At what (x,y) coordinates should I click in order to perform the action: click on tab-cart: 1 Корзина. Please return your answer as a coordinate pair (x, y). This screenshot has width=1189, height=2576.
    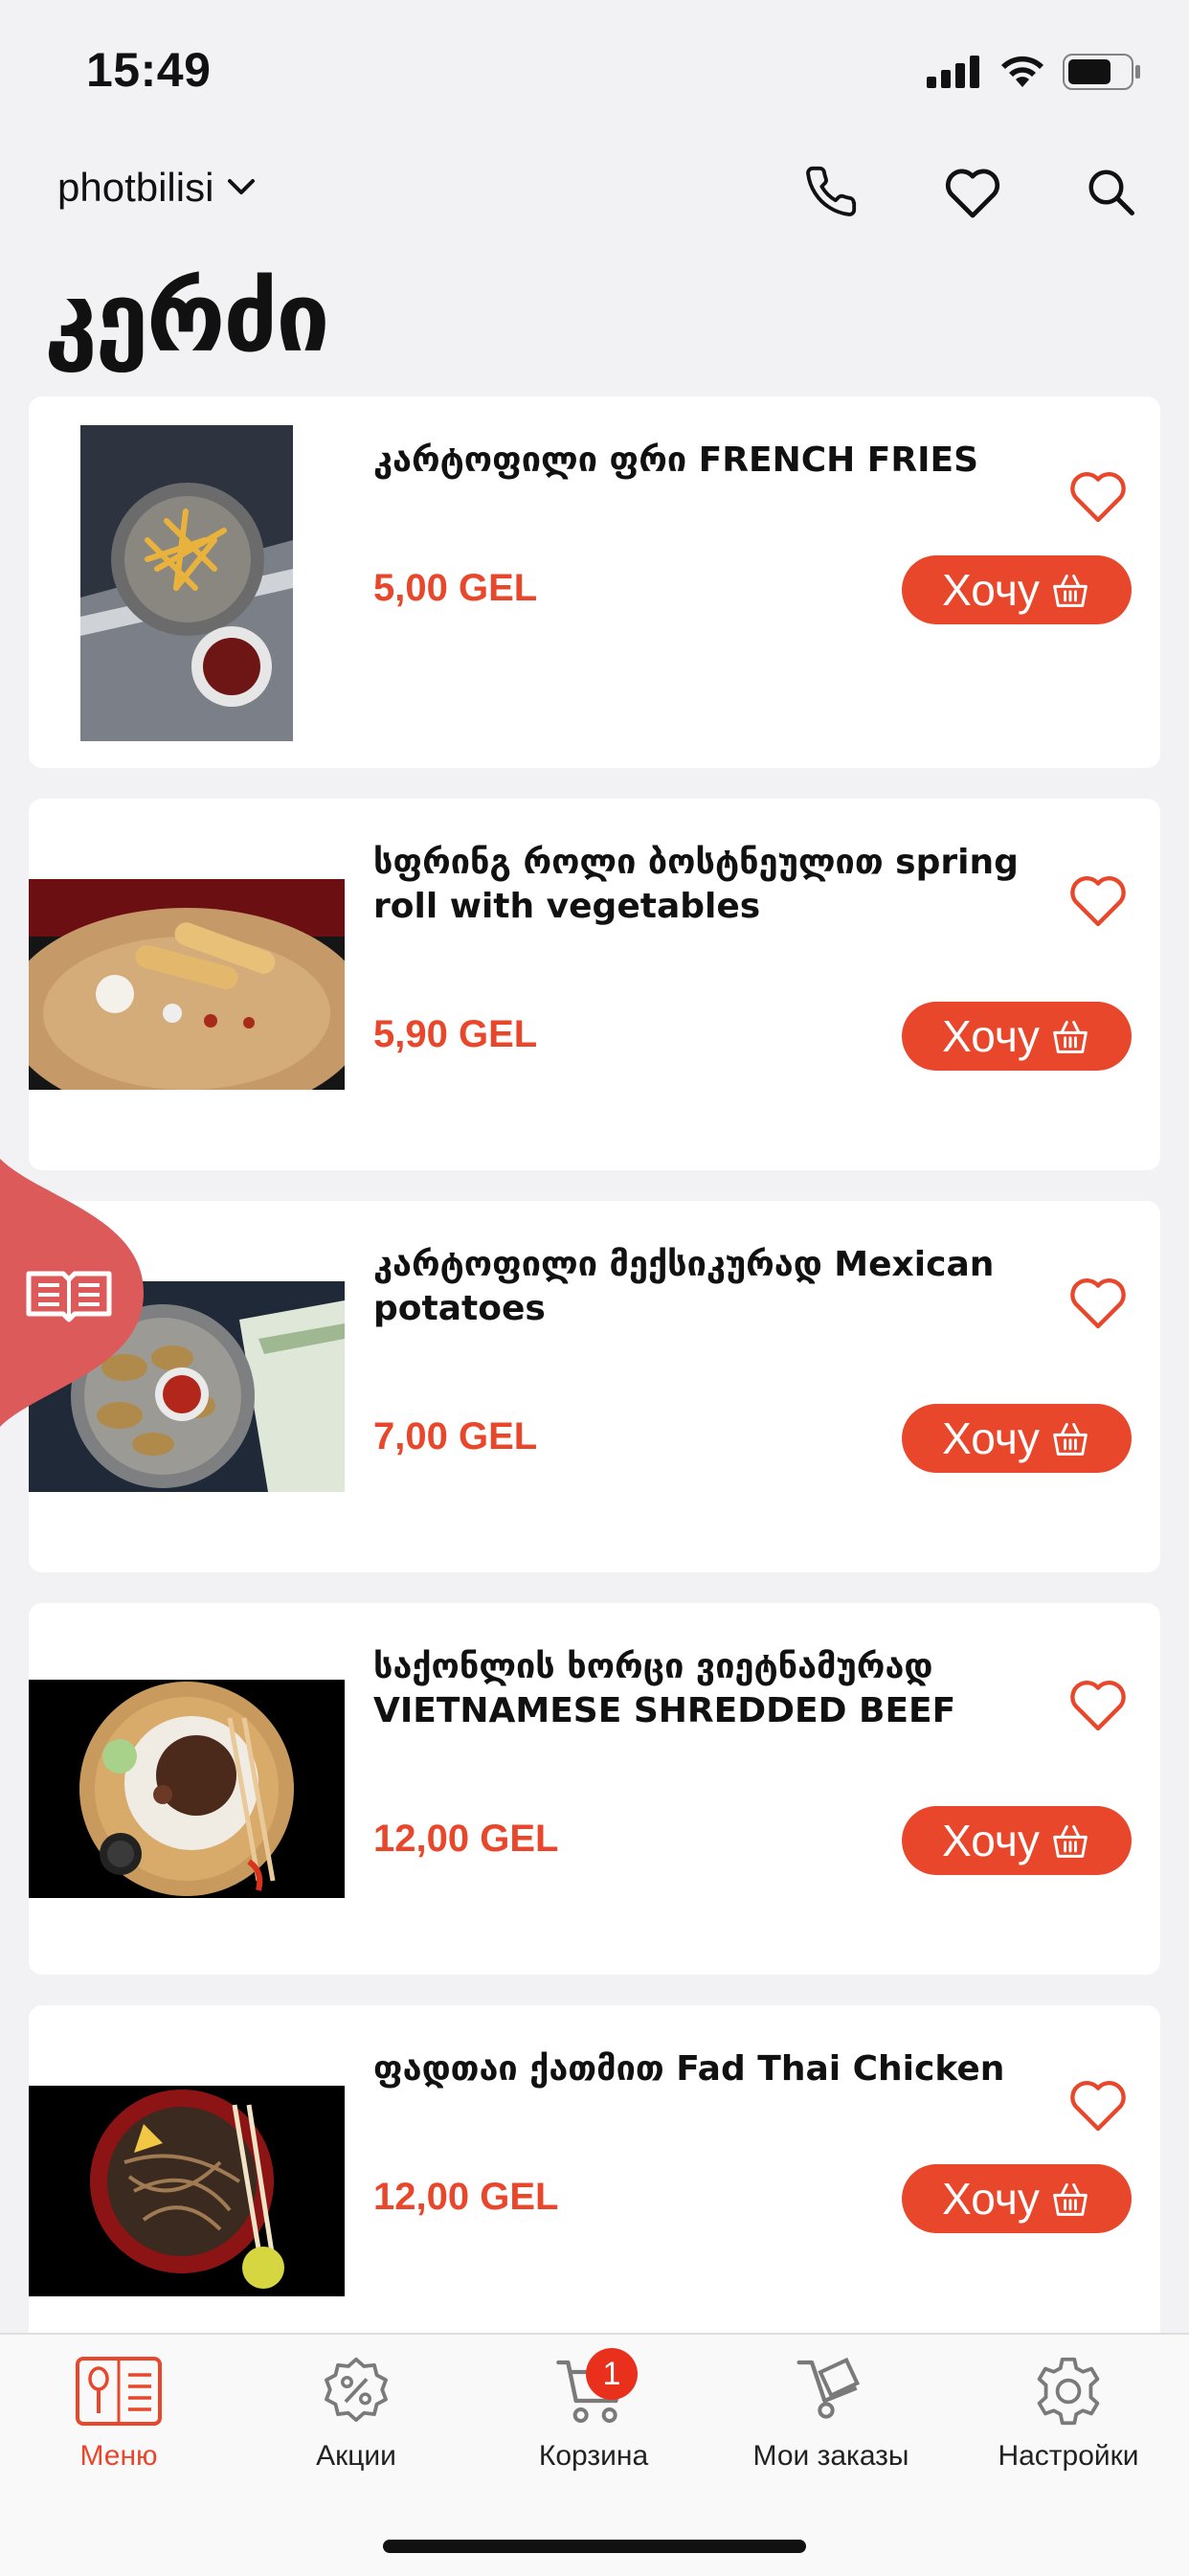
    Looking at the image, I should click on (593, 2420).